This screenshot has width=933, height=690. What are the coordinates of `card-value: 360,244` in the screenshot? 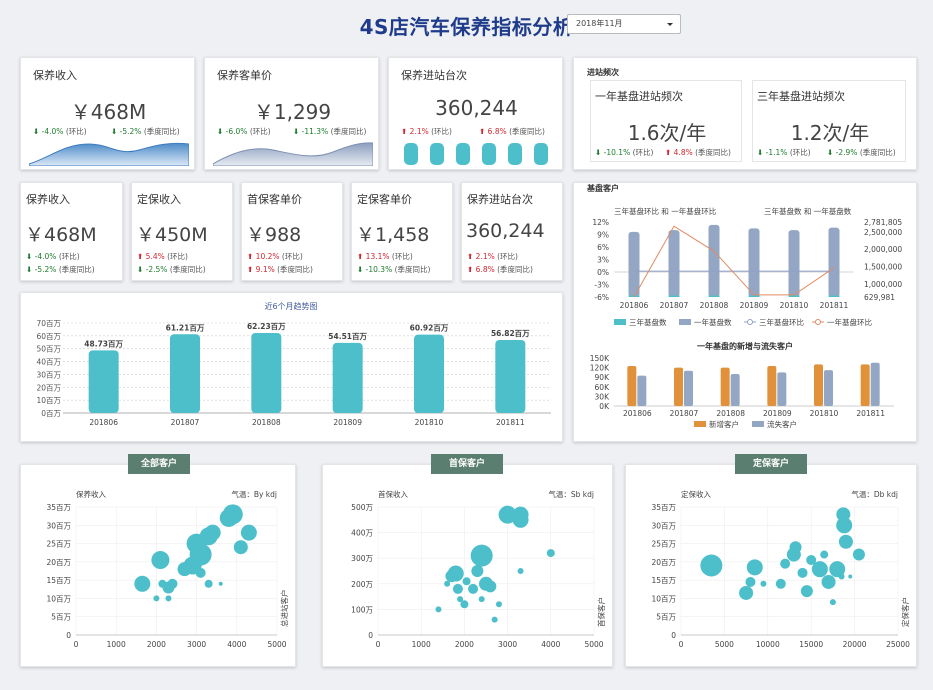 It's located at (476, 108).